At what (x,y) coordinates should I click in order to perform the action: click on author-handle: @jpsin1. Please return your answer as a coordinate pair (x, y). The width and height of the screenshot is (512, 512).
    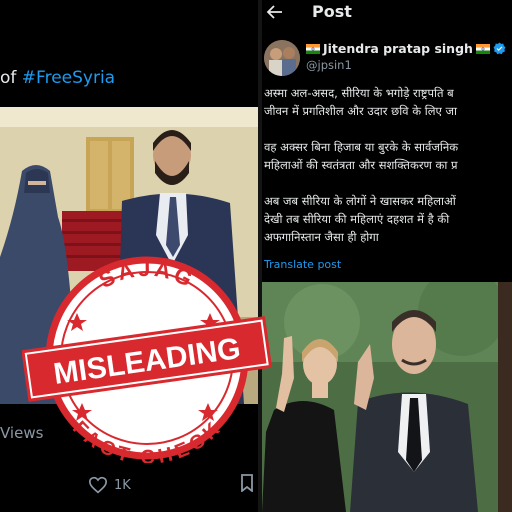
    Looking at the image, I should click on (329, 65).